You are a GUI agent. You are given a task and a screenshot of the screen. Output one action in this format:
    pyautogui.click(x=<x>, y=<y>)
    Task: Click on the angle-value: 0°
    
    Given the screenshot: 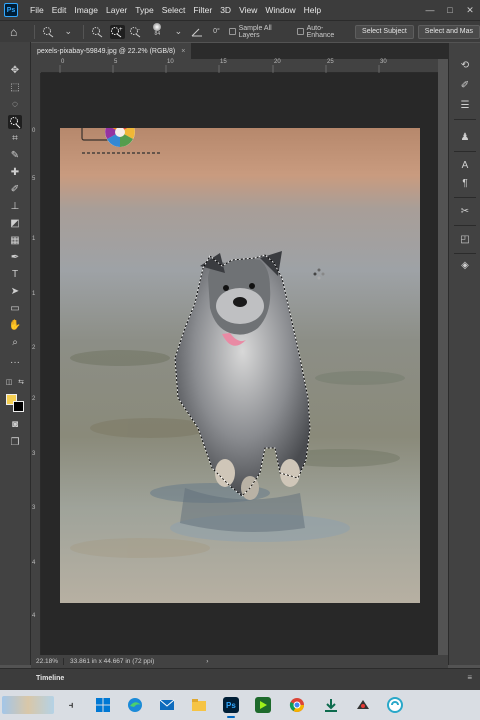 What is the action you would take?
    pyautogui.click(x=216, y=32)
    